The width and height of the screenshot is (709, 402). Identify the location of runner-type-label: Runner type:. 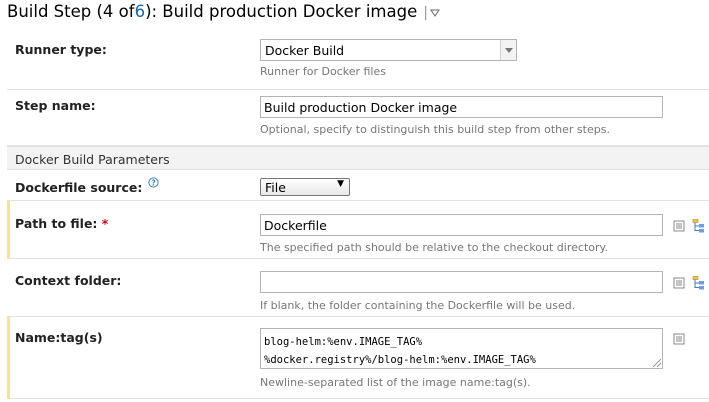
(61, 49).